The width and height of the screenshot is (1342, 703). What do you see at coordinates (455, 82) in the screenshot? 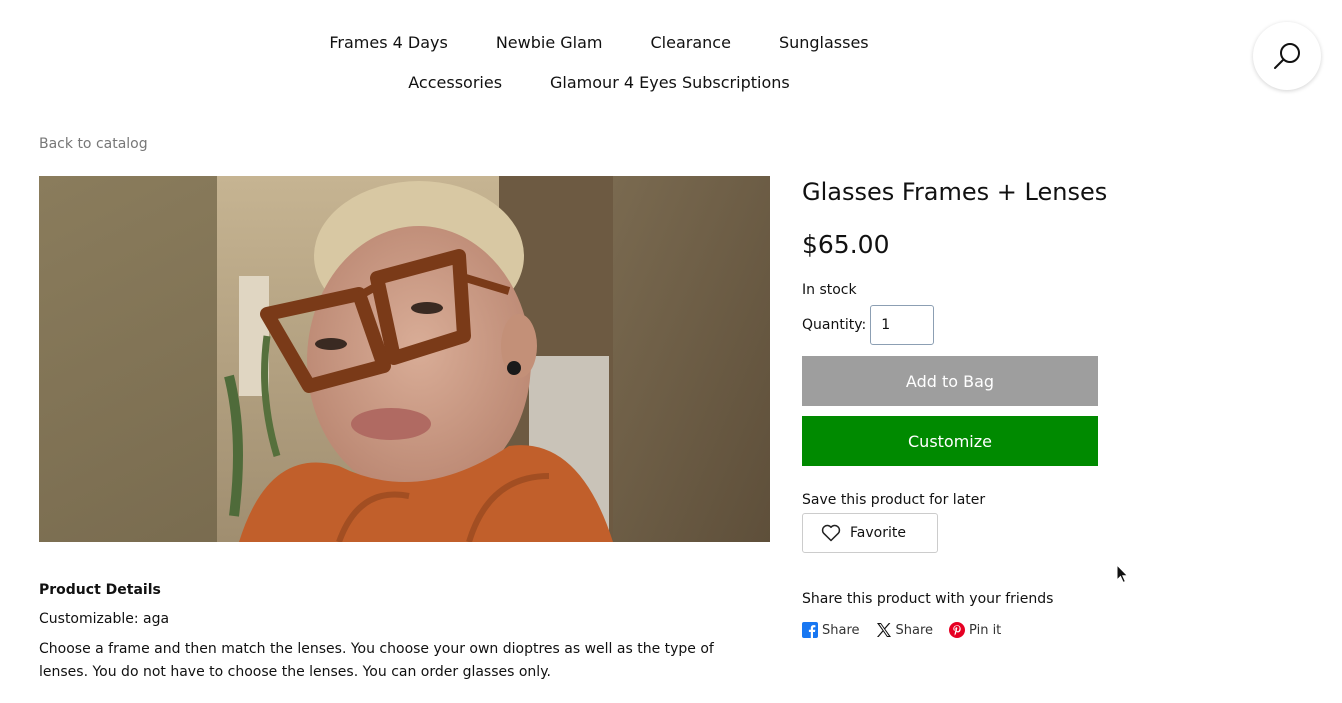
I see `nav-item-accessories: Accessories` at bounding box center [455, 82].